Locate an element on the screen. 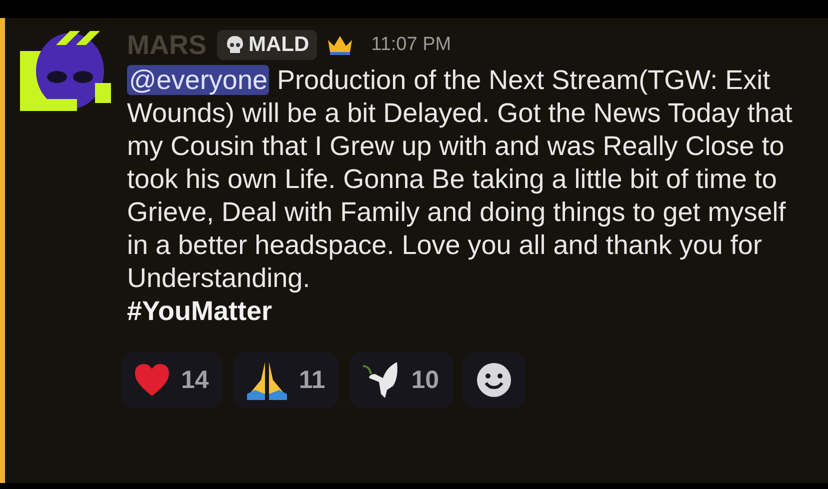 The height and width of the screenshot is (489, 828). heart-icon is located at coordinates (152, 380).